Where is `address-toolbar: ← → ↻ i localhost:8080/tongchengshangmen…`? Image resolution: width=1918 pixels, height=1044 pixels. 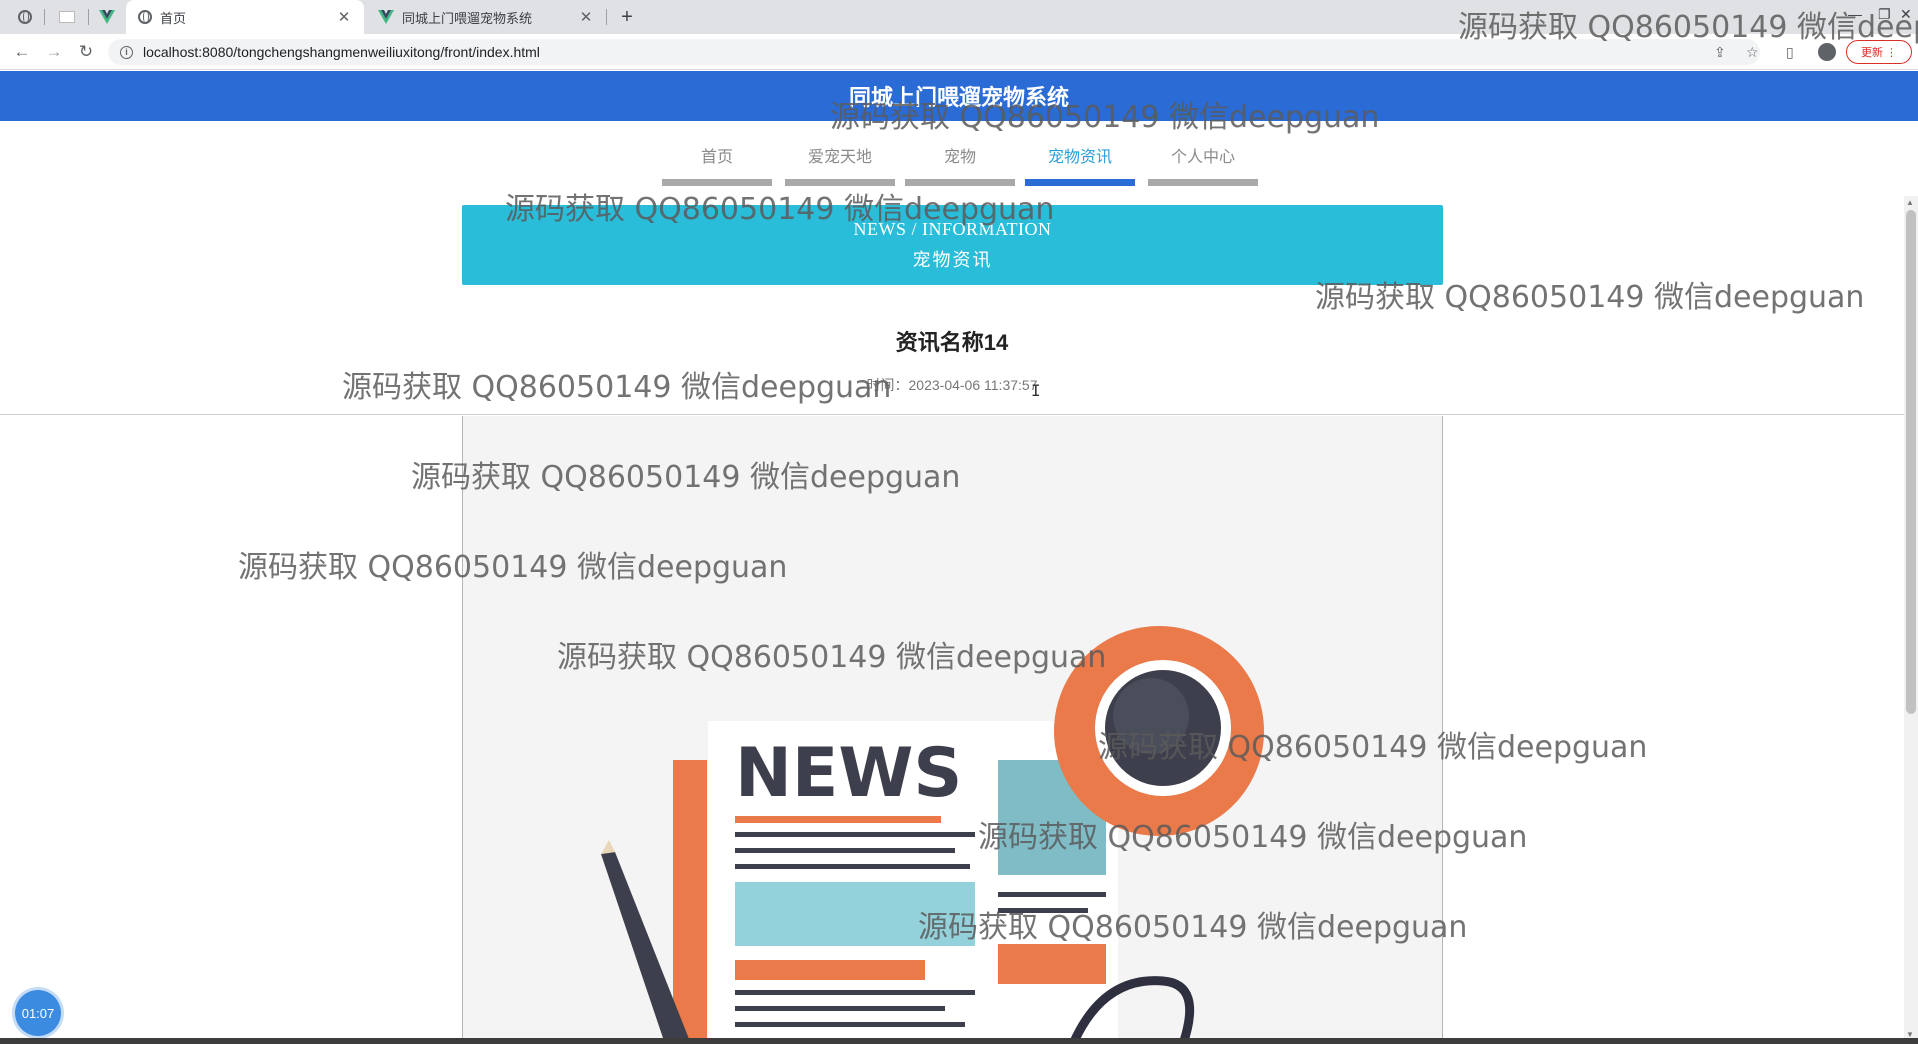 address-toolbar: ← → ↻ i localhost:8080/tongchengshangmen… is located at coordinates (959, 52).